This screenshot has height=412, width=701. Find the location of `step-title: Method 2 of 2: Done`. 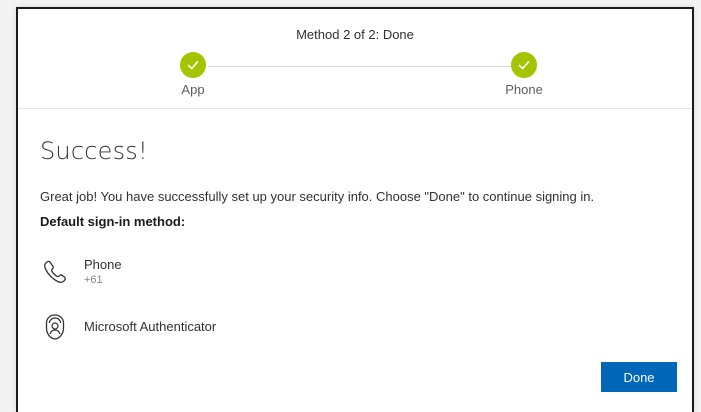

step-title: Method 2 of 2: Done is located at coordinates (355, 34).